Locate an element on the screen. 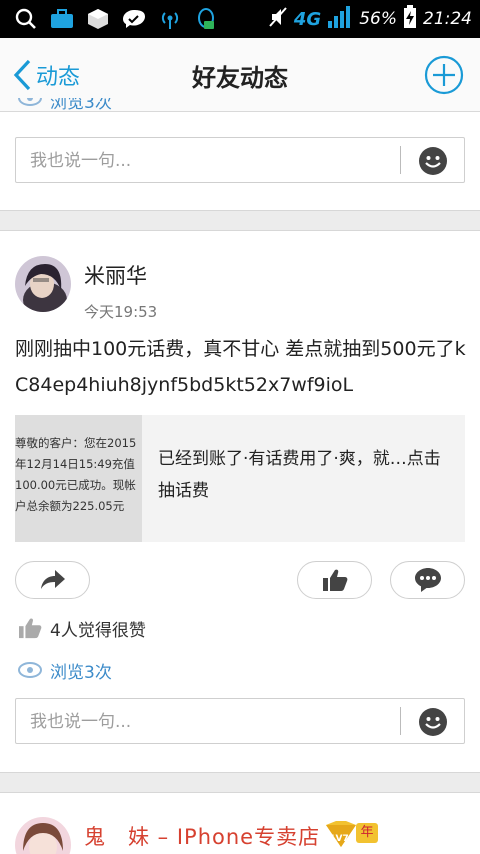  signal-icon is located at coordinates (340, 19).